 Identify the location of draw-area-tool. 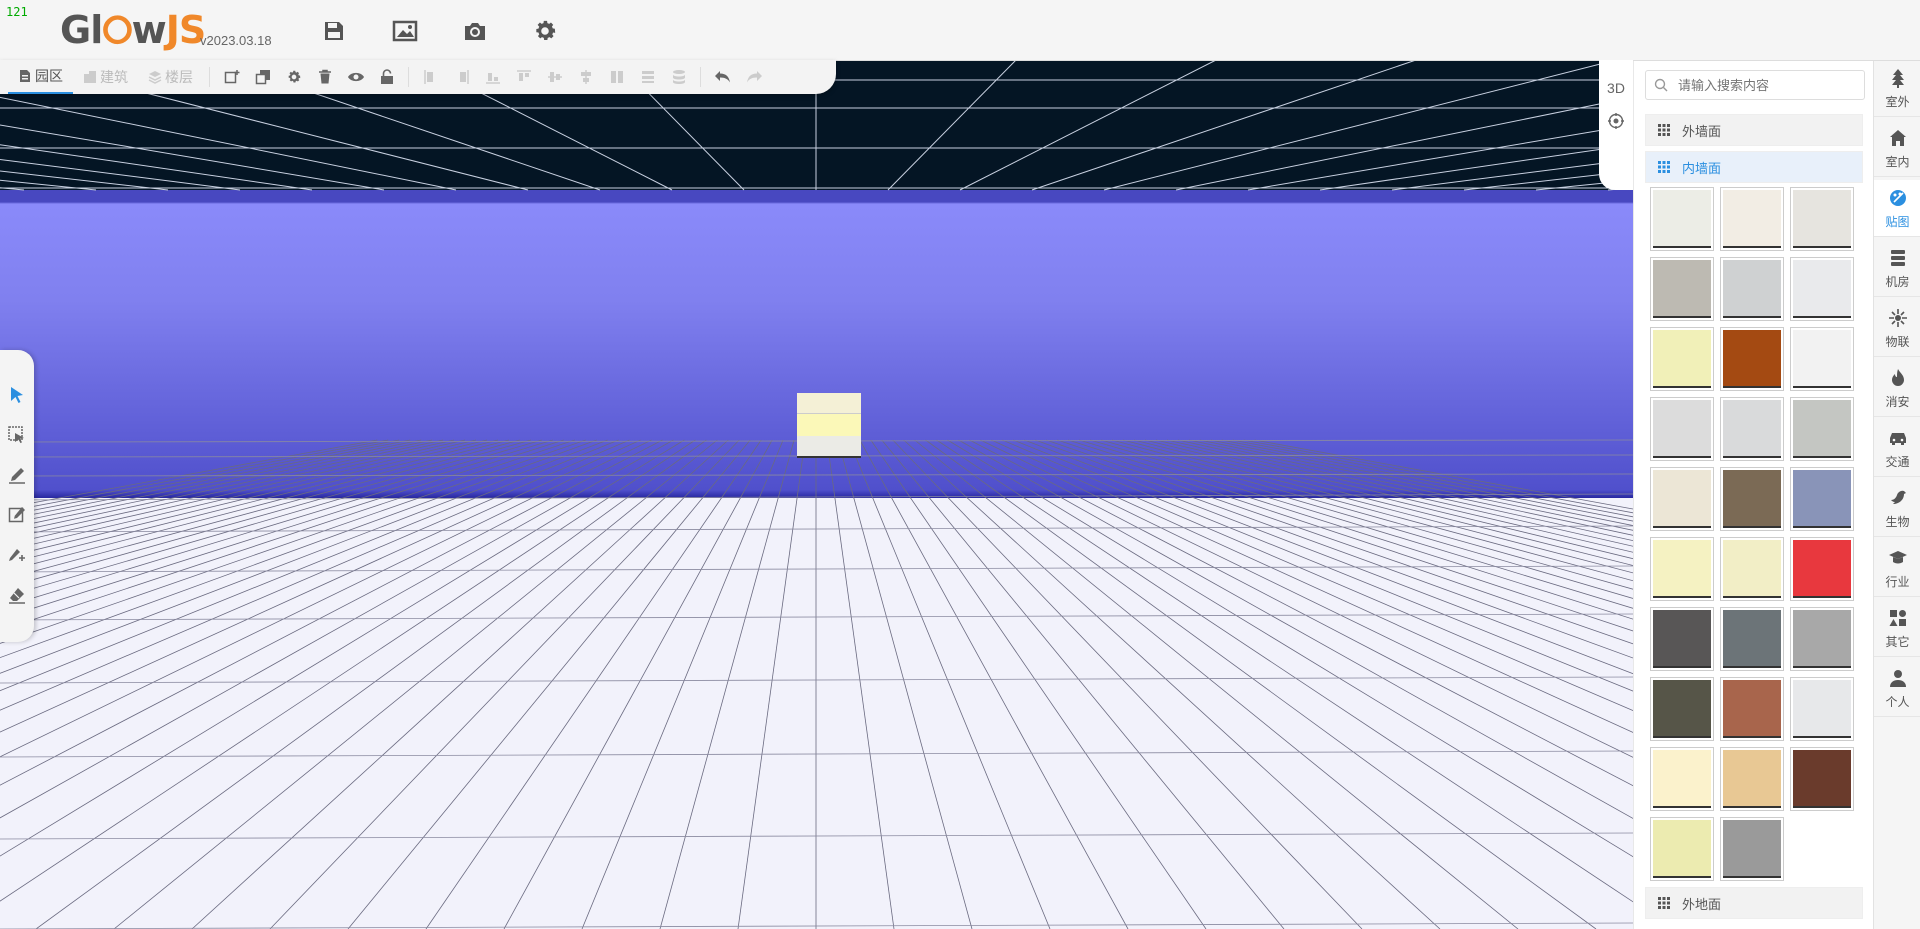
(17, 515).